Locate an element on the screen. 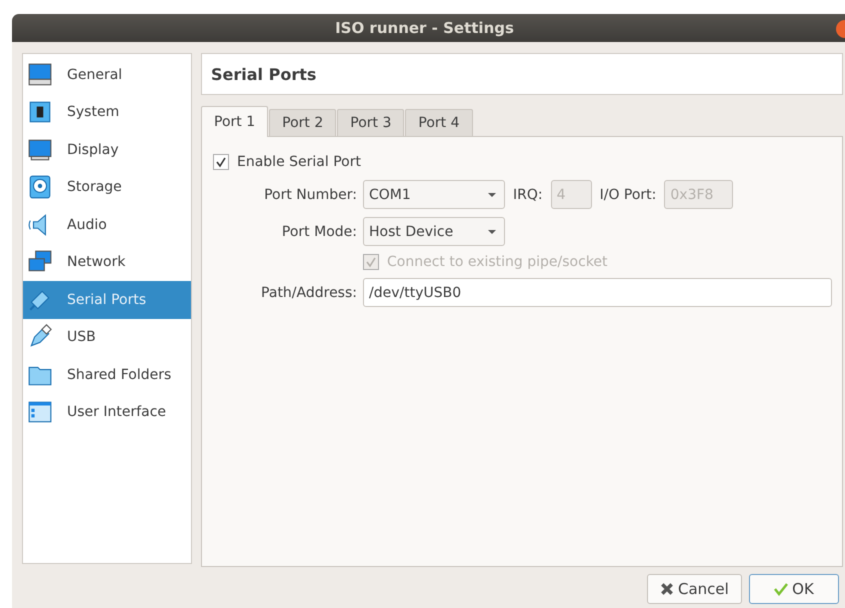  check-icon is located at coordinates (781, 589).